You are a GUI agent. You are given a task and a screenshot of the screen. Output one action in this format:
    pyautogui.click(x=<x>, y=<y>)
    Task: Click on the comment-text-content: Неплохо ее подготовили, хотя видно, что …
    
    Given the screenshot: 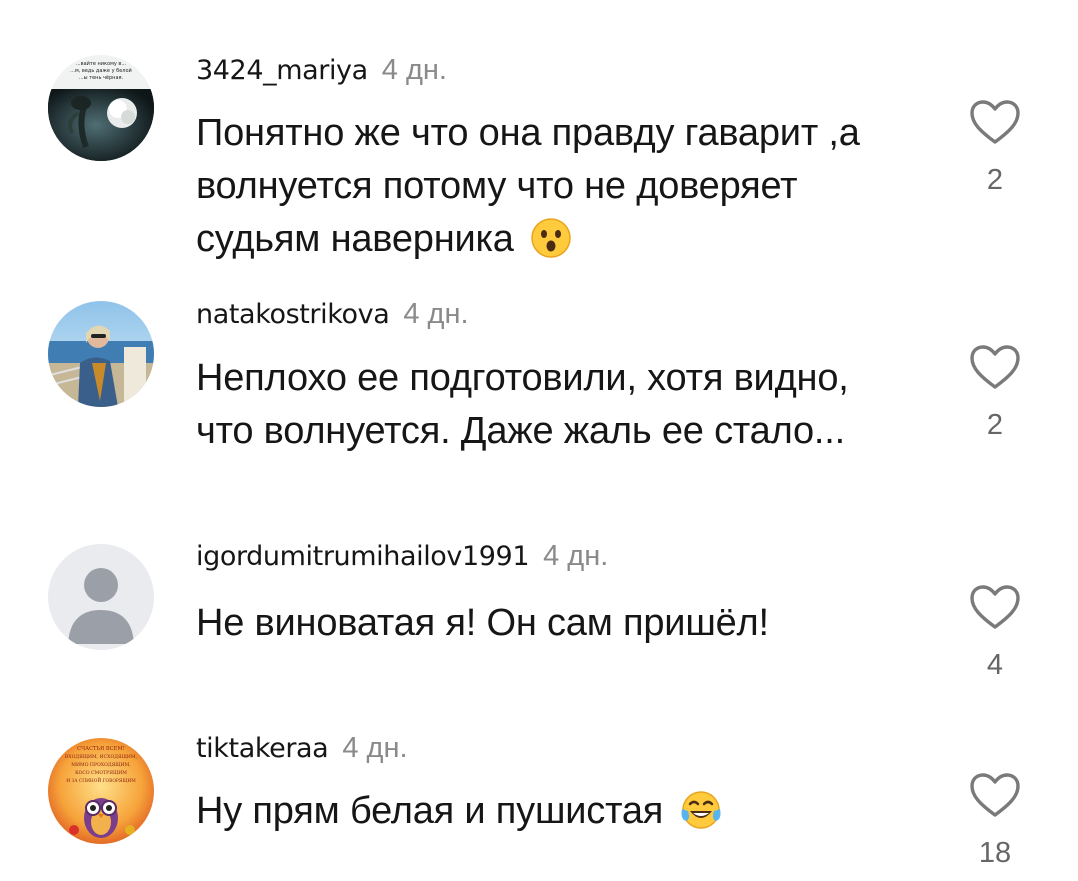 What is the action you would take?
    pyautogui.click(x=522, y=404)
    